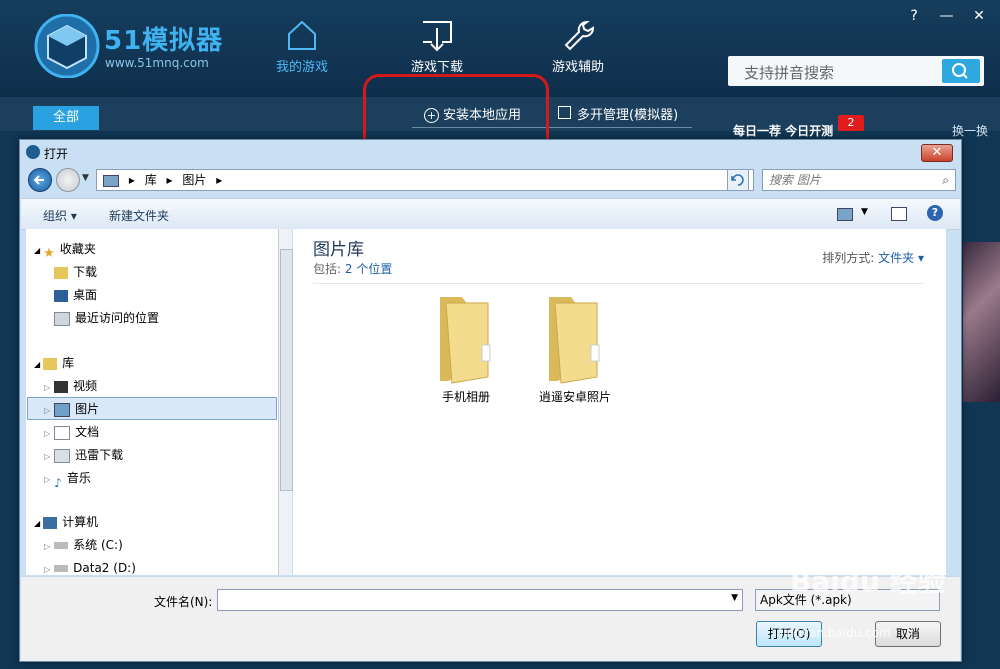 This screenshot has width=1000, height=669. What do you see at coordinates (60, 215) in the screenshot?
I see `organize-menu: 组织 ▾` at bounding box center [60, 215].